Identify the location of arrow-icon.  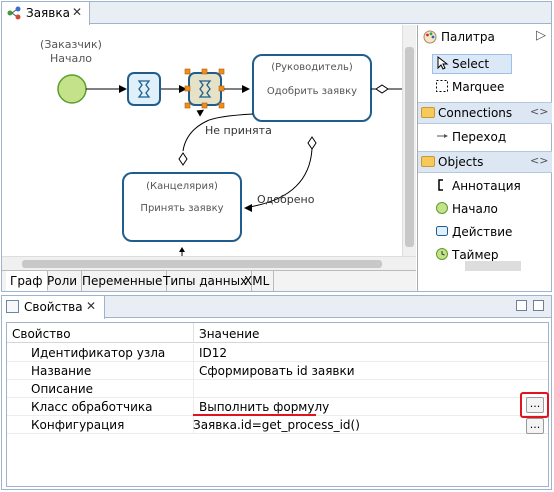
(442, 136).